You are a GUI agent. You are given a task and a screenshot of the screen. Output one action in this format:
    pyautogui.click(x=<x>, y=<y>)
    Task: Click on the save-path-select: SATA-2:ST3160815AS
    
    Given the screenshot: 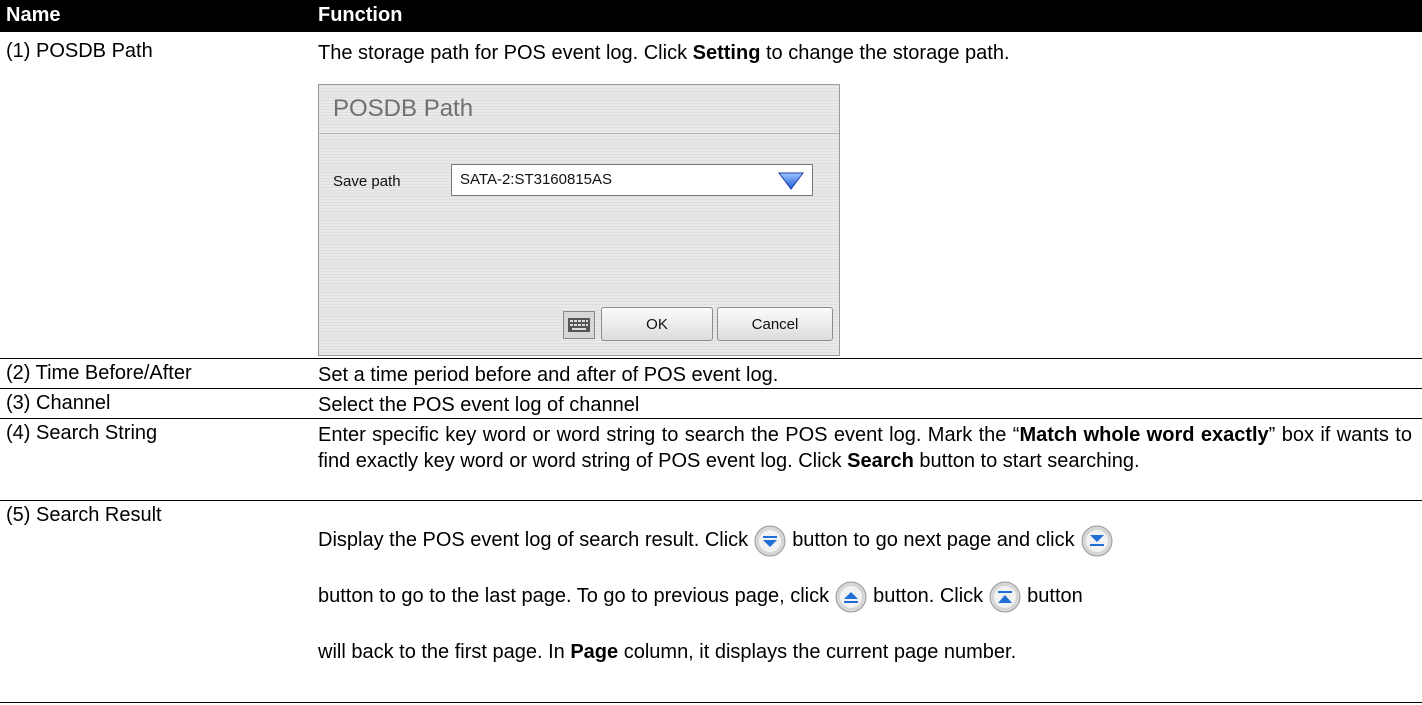 What is the action you would take?
    pyautogui.click(x=632, y=180)
    